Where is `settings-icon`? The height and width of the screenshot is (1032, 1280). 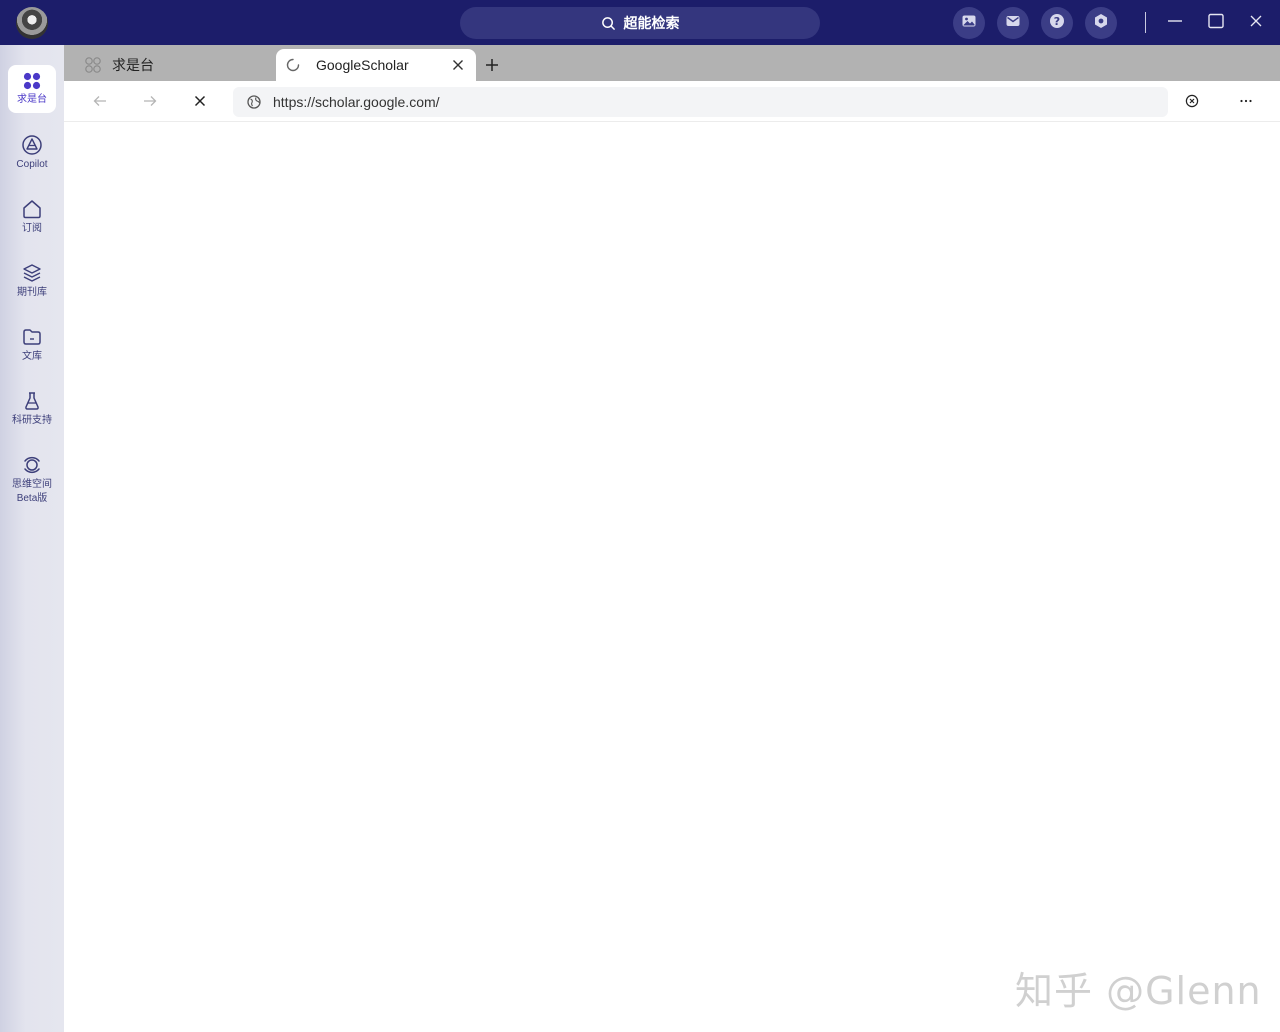
settings-icon is located at coordinates (1101, 23).